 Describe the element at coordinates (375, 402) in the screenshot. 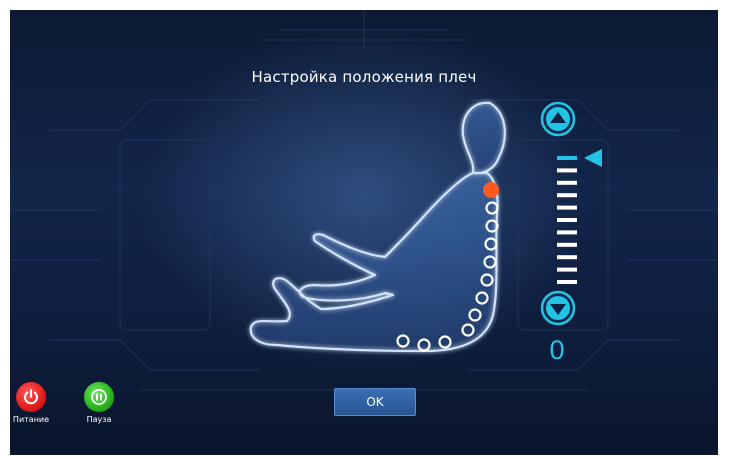

I see `ok-button: OK` at that location.